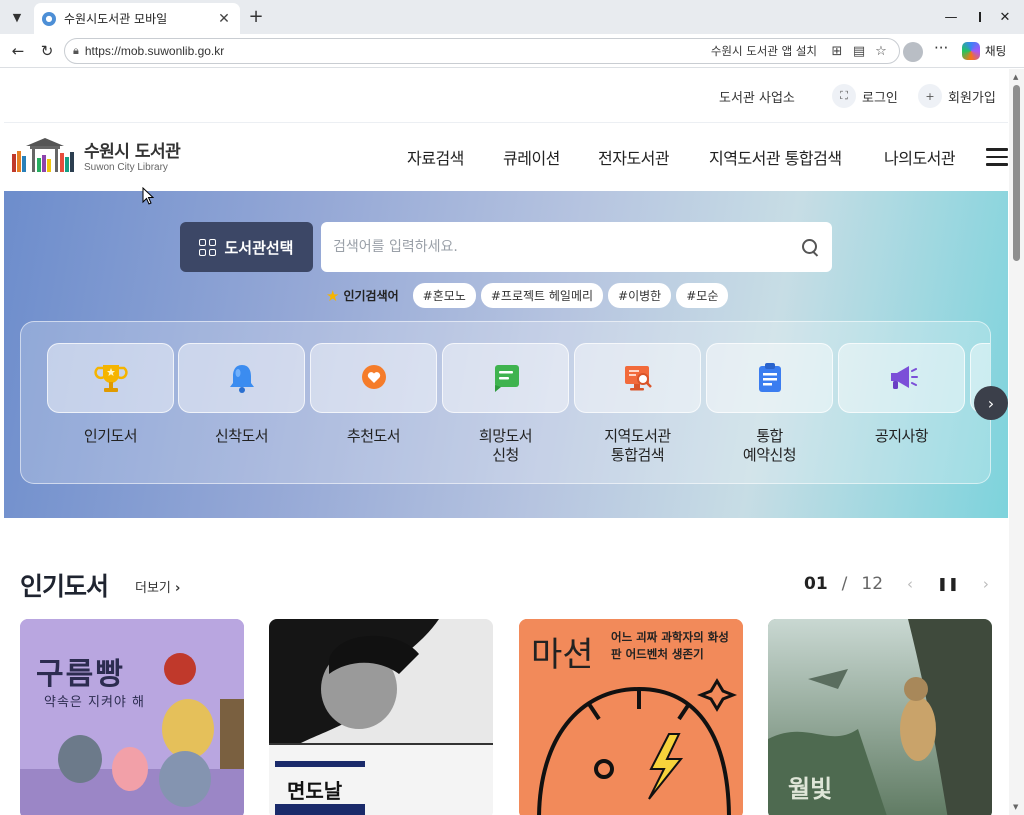 Image resolution: width=1024 pixels, height=815 pixels. Describe the element at coordinates (901, 436) in the screenshot. I see `quick-menu-label: 공지사항` at that location.